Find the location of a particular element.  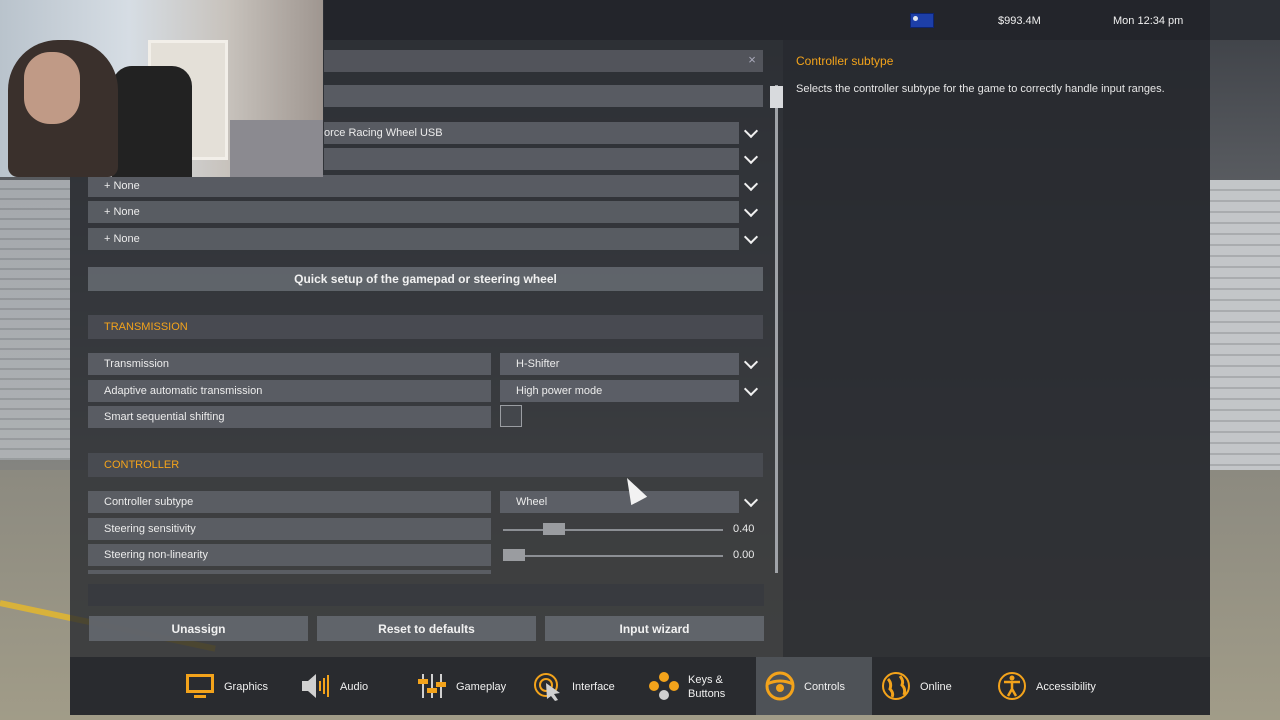

section-title: TRANSMISSION is located at coordinates (146, 327).